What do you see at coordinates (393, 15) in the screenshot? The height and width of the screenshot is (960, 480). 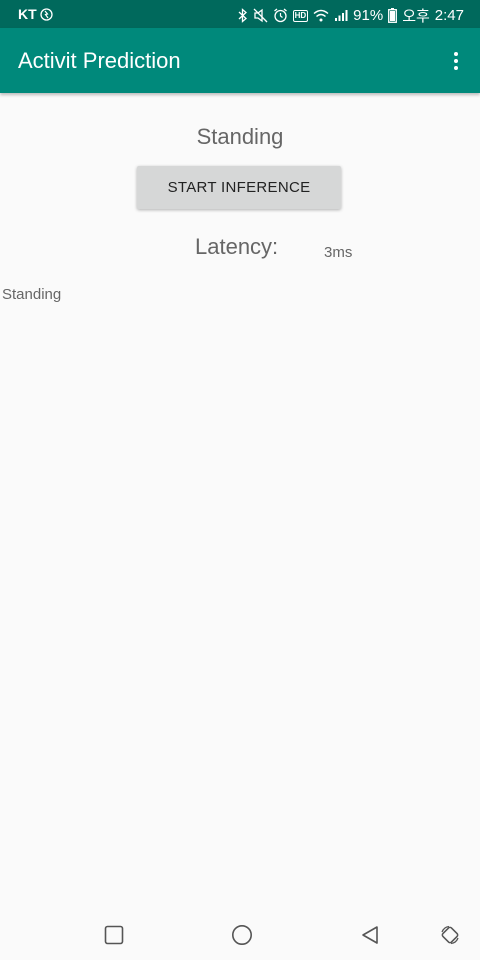 I see `battery-icon` at bounding box center [393, 15].